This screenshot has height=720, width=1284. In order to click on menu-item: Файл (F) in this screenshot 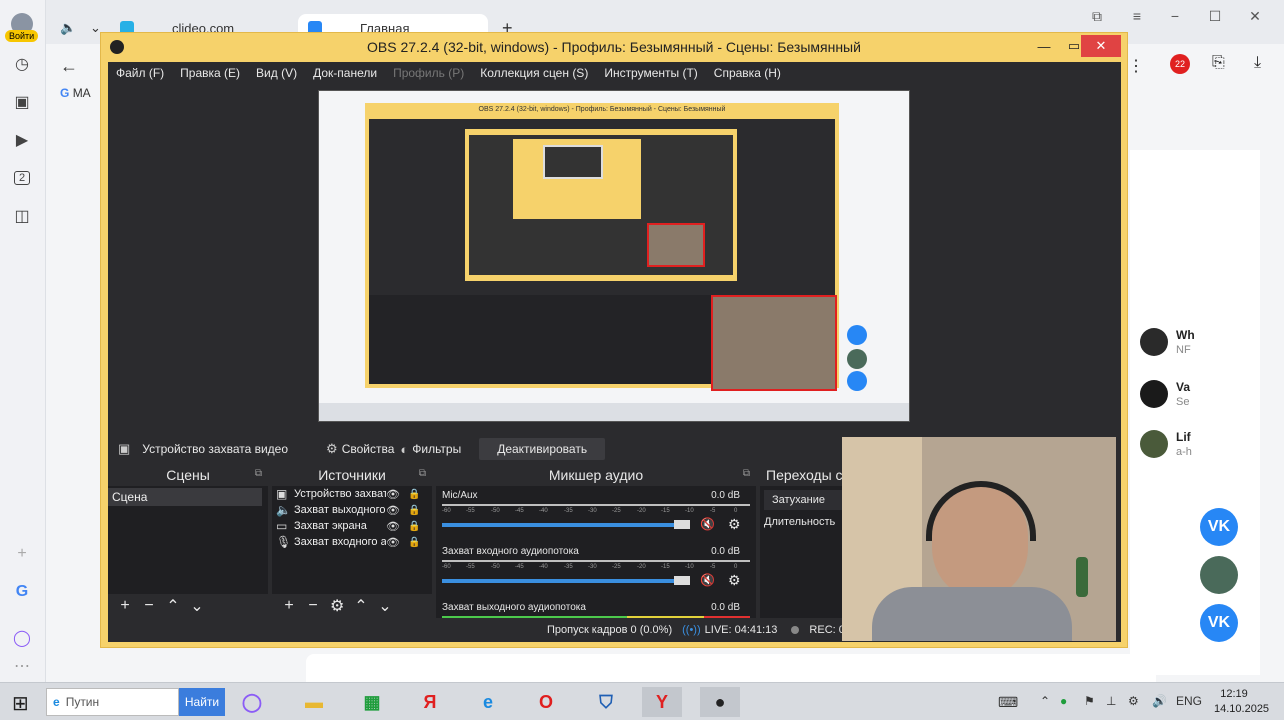, I will do `click(140, 73)`.